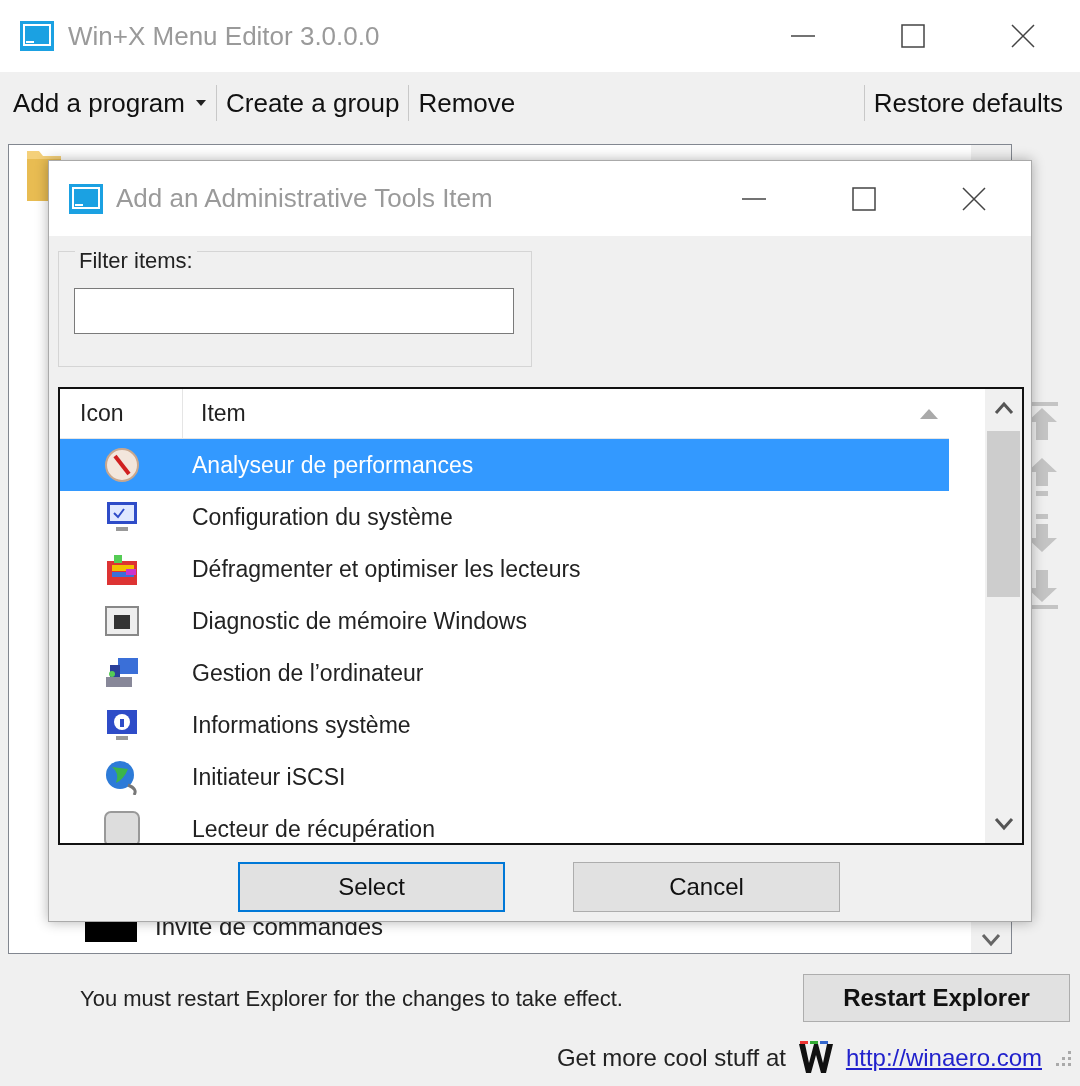 This screenshot has height=1086, width=1080. I want to click on sort-arrow-icon, so click(929, 413).